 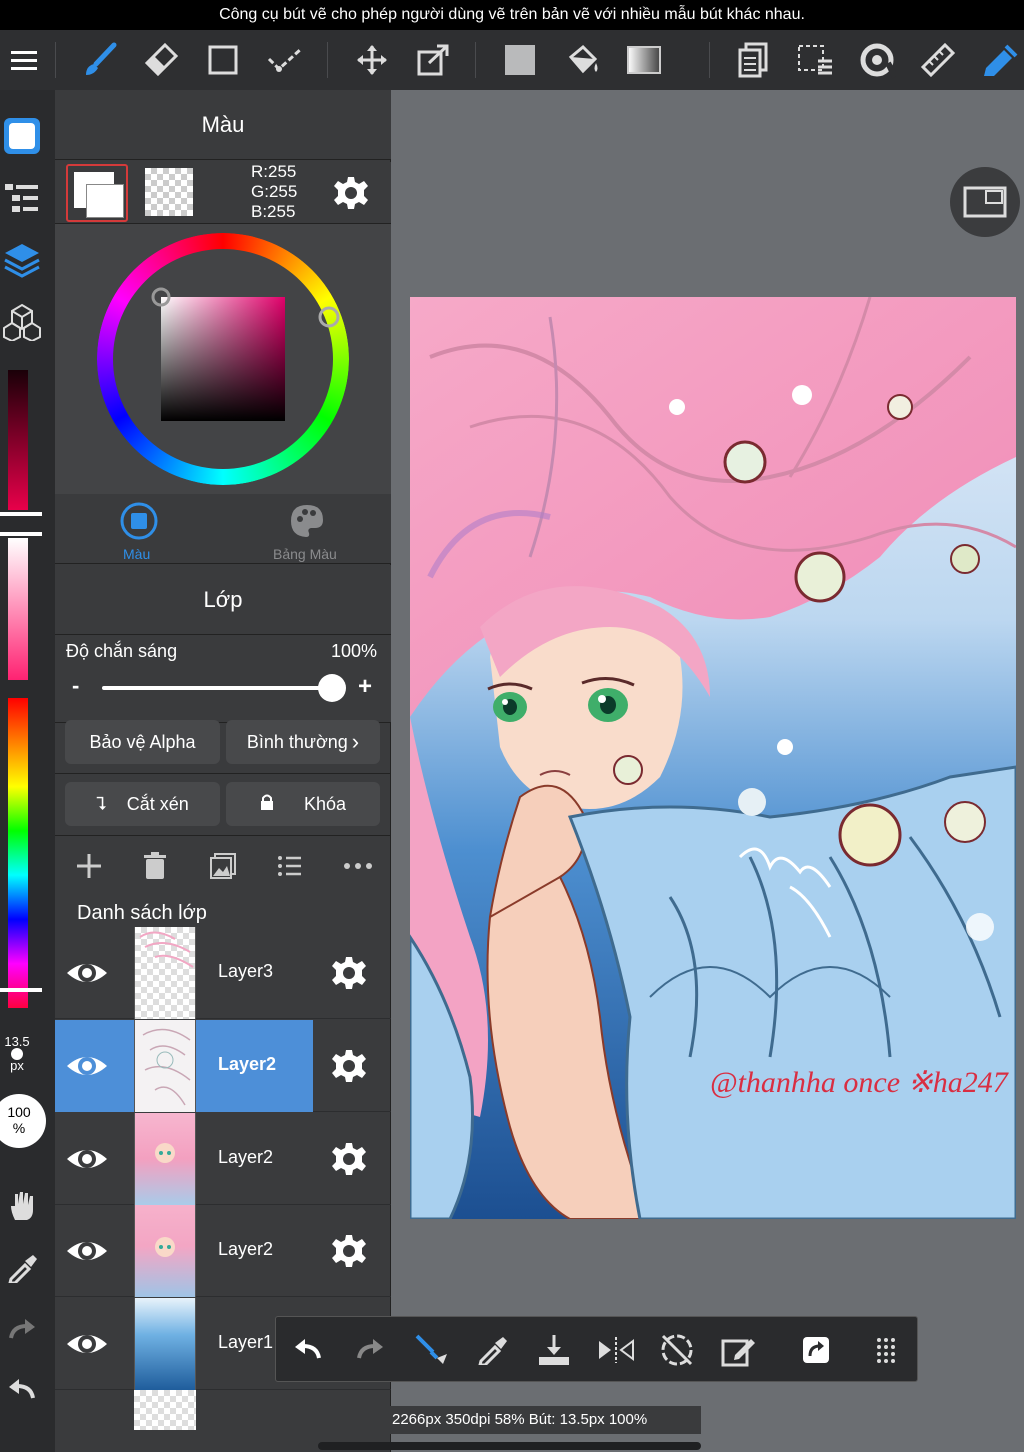 What do you see at coordinates (365, 687) in the screenshot?
I see `opacity-plus-button: +` at bounding box center [365, 687].